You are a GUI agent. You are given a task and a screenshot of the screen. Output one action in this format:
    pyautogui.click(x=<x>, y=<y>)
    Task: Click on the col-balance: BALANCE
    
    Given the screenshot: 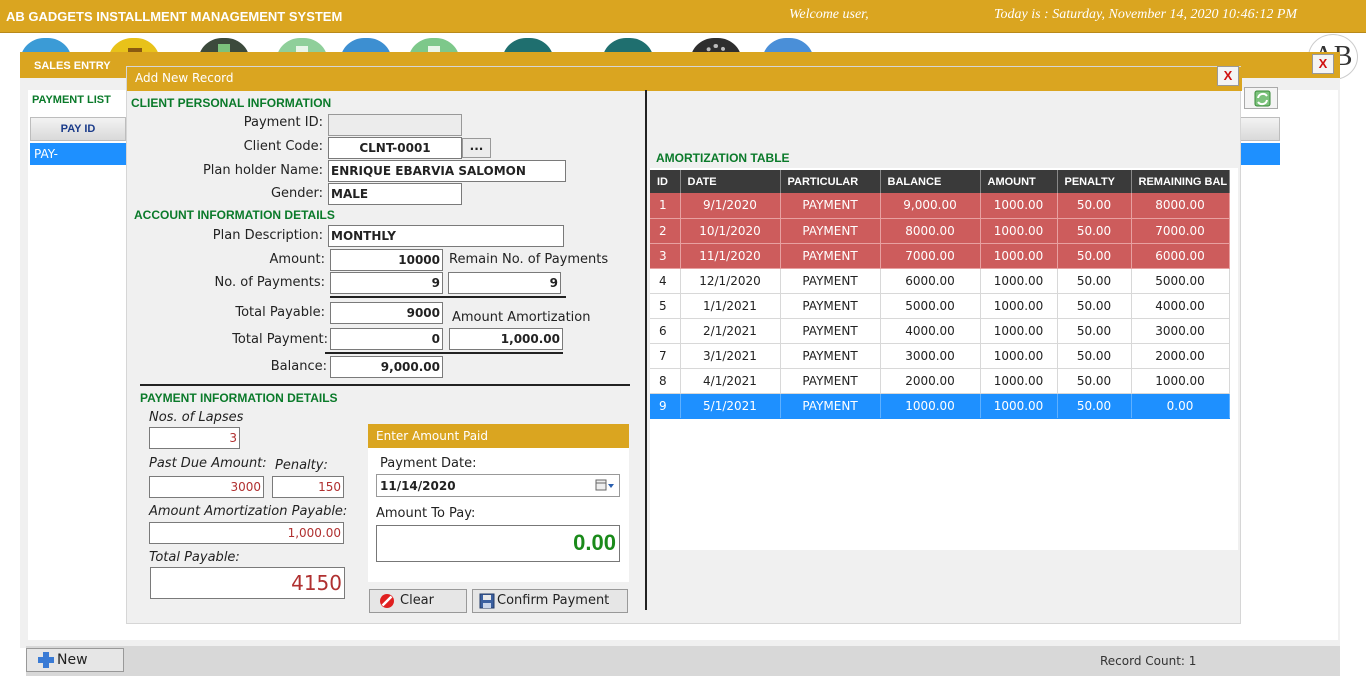 What is the action you would take?
    pyautogui.click(x=930, y=181)
    